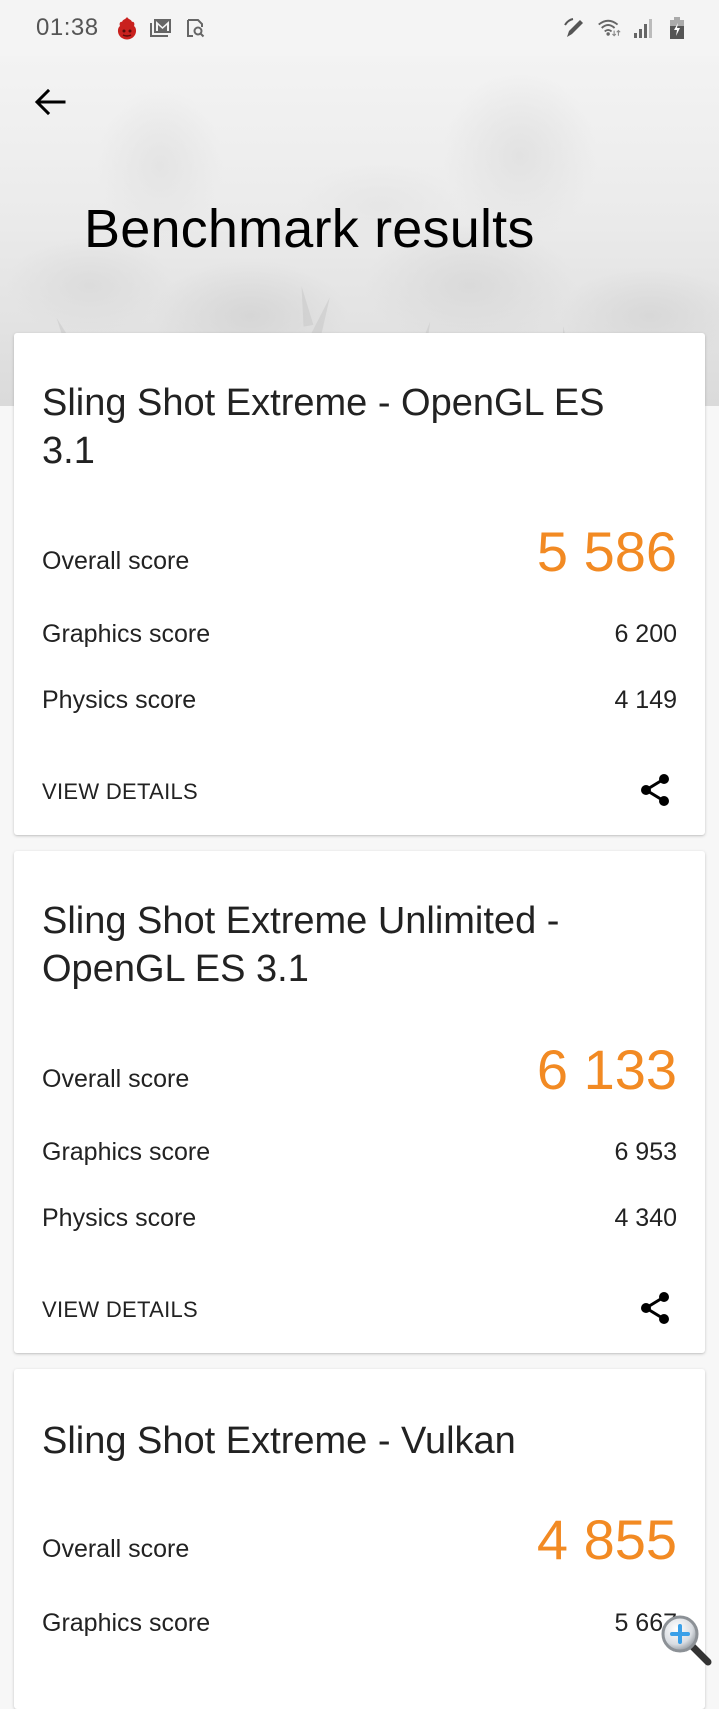 This screenshot has width=719, height=1709. What do you see at coordinates (359, 28) in the screenshot?
I see `status-bar: 01:38` at bounding box center [359, 28].